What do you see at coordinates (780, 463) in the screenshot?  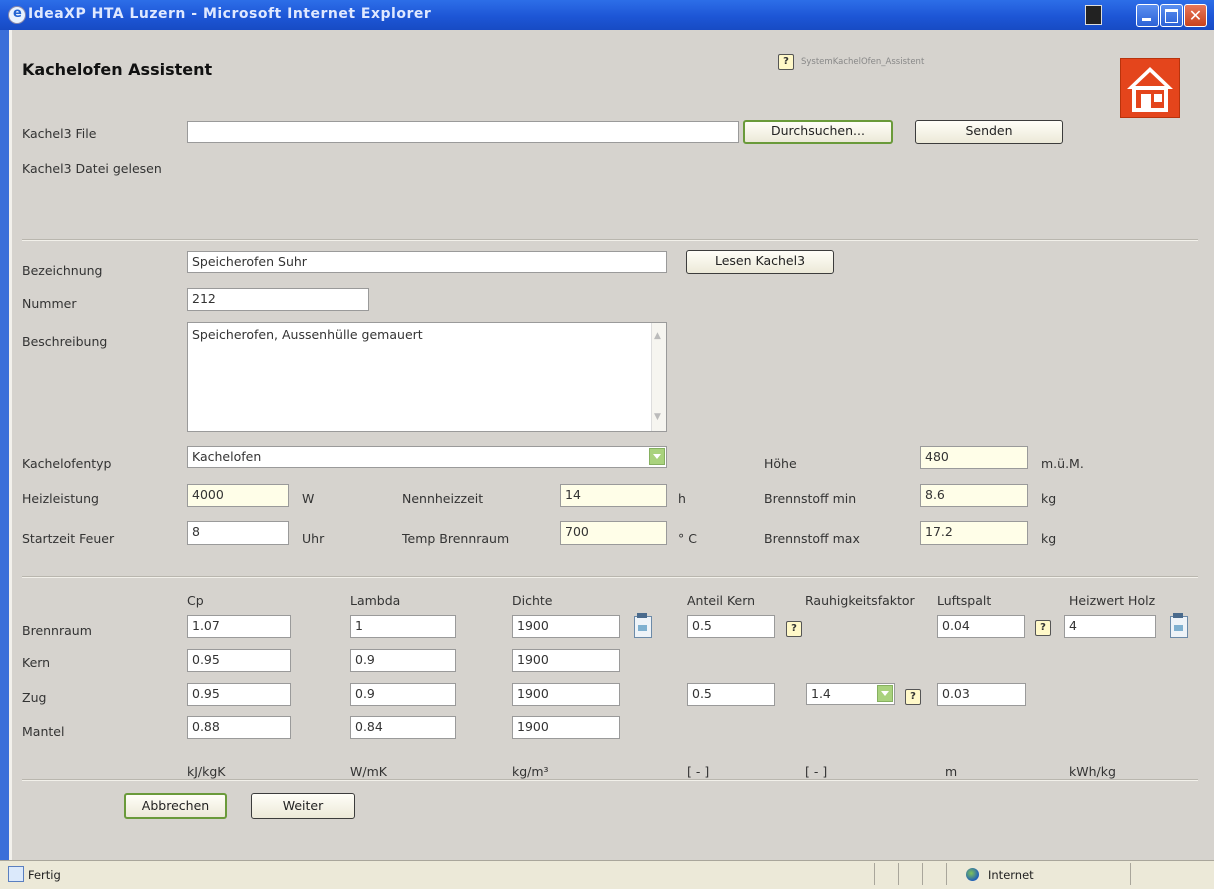 I see `hoehe-label: Höhe` at bounding box center [780, 463].